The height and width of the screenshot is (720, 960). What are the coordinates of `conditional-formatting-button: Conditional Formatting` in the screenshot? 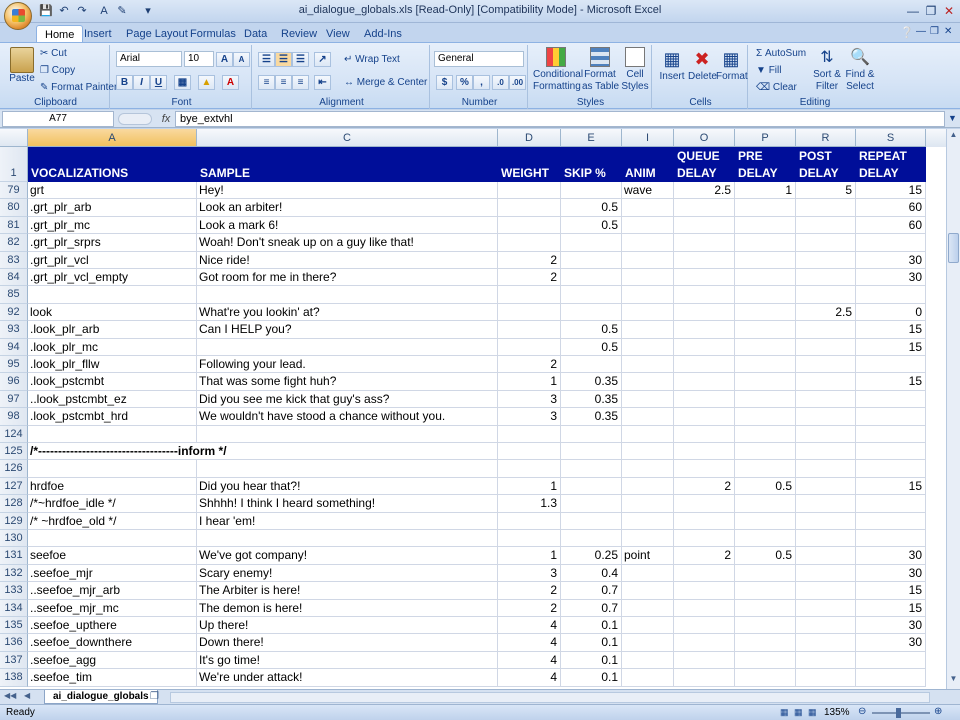 It's located at (558, 70).